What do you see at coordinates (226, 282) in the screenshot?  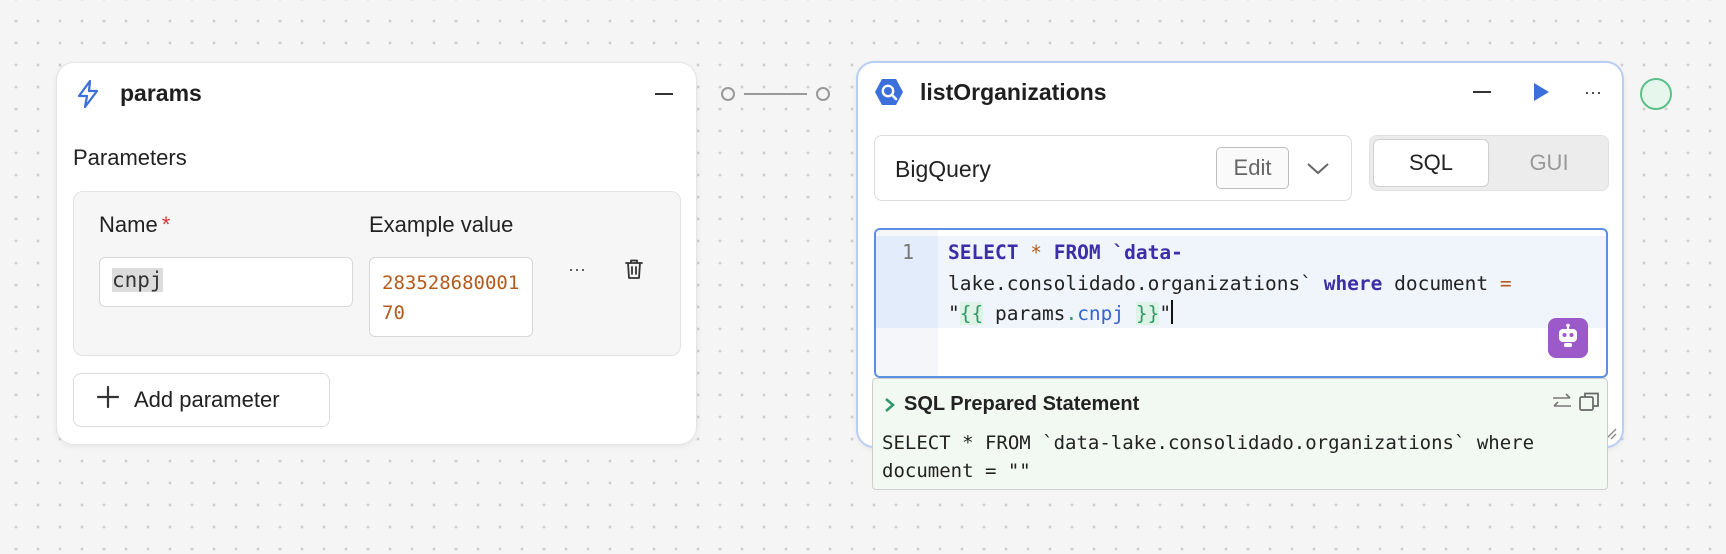 I see `param-name-input: cnpj` at bounding box center [226, 282].